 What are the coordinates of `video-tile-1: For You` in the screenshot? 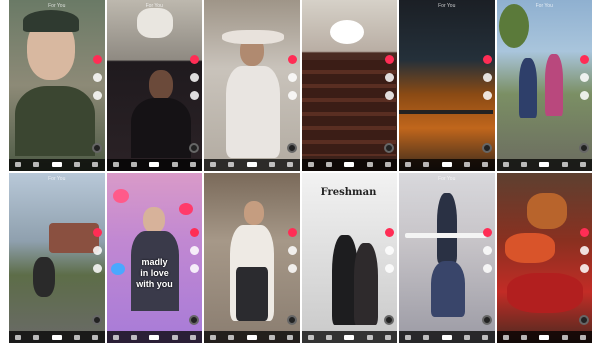 It's located at (57, 85).